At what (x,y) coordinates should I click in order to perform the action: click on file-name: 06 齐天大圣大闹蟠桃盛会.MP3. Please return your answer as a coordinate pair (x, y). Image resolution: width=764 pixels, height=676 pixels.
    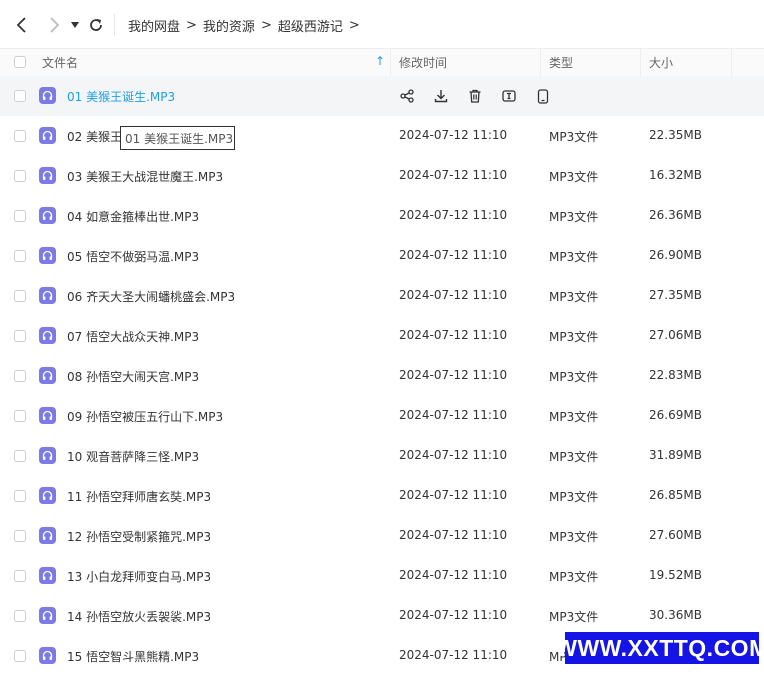
    Looking at the image, I should click on (151, 296).